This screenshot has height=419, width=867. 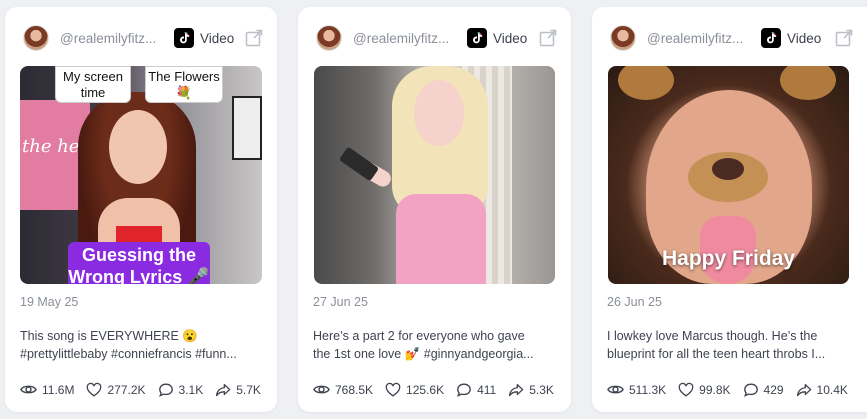 I want to click on likes-count: 277.2K, so click(x=126, y=389).